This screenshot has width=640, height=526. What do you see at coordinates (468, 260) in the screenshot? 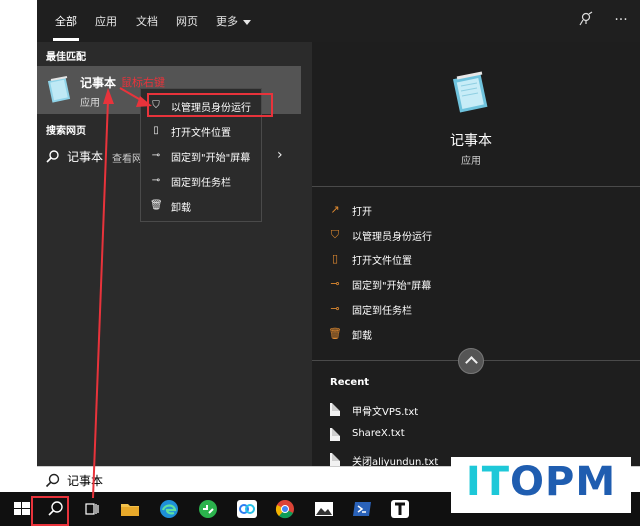
I see `action-open-file-location: ▯ 打开文件位置` at bounding box center [468, 260].